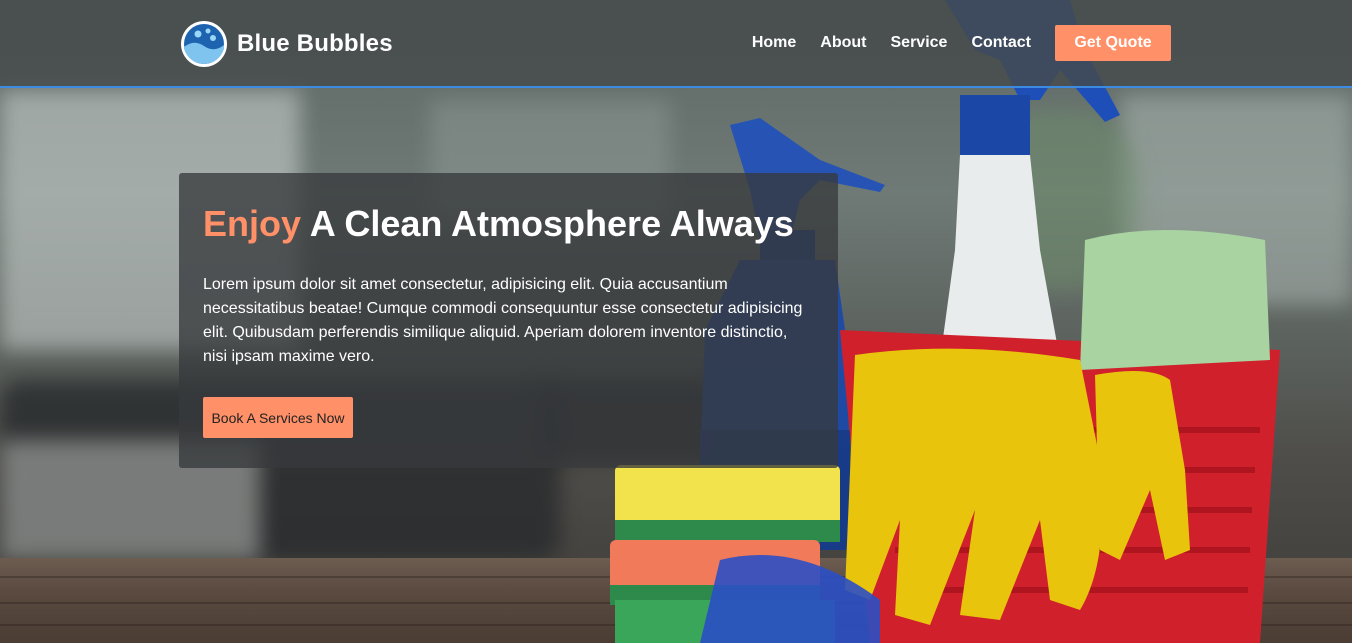 Image resolution: width=1352 pixels, height=643 pixels. I want to click on hero-title-rest: A Clean Atmosphere Always, so click(551, 223).